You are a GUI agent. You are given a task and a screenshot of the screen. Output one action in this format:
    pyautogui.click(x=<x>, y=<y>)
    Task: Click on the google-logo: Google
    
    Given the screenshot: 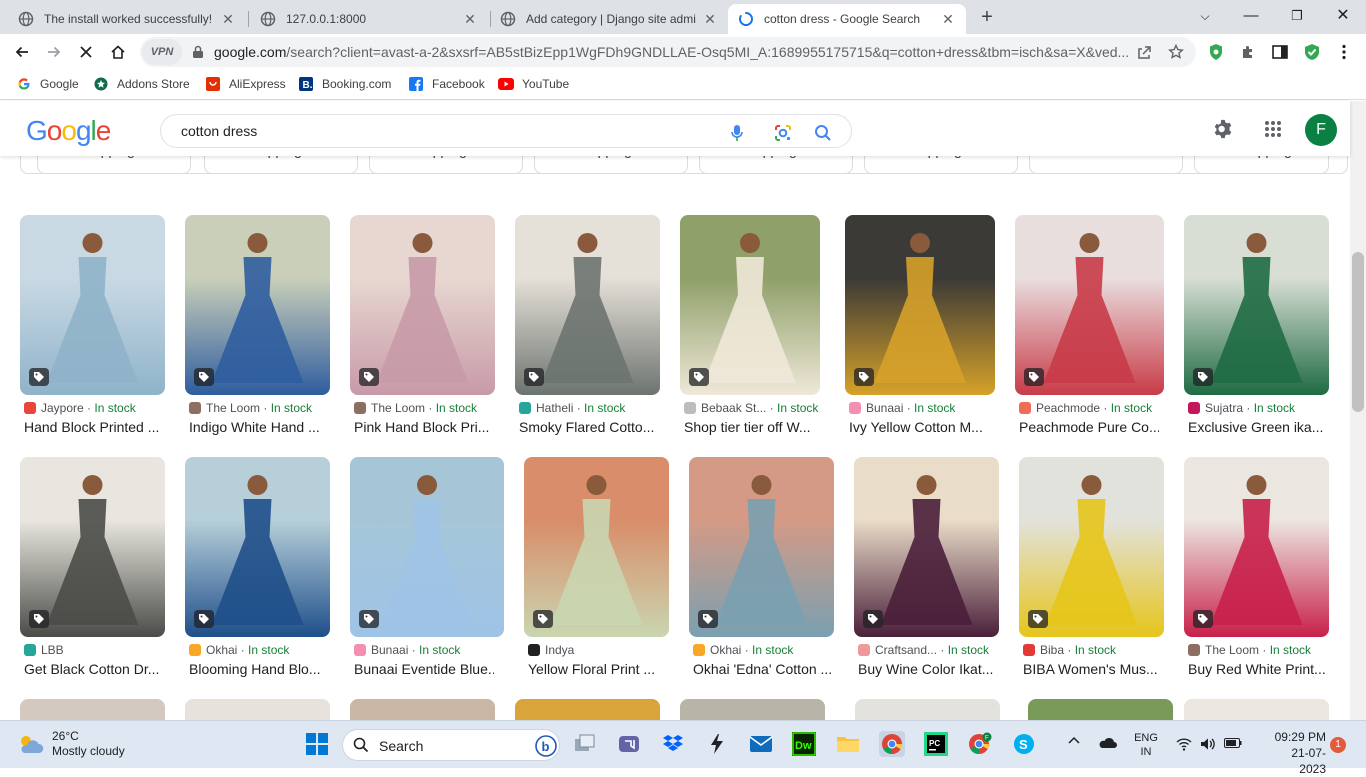 What is the action you would take?
    pyautogui.click(x=68, y=131)
    